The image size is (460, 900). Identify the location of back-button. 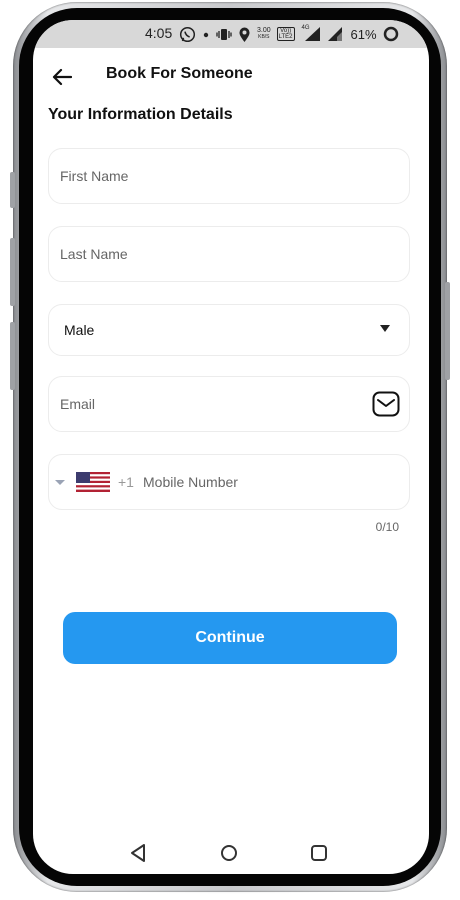
(62, 77).